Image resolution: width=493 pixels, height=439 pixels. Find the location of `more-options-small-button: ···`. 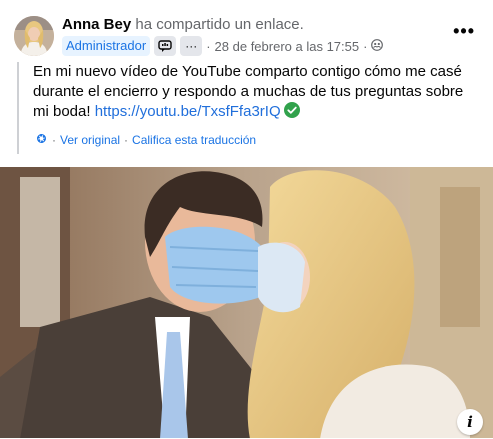

more-options-small-button: ··· is located at coordinates (191, 46).